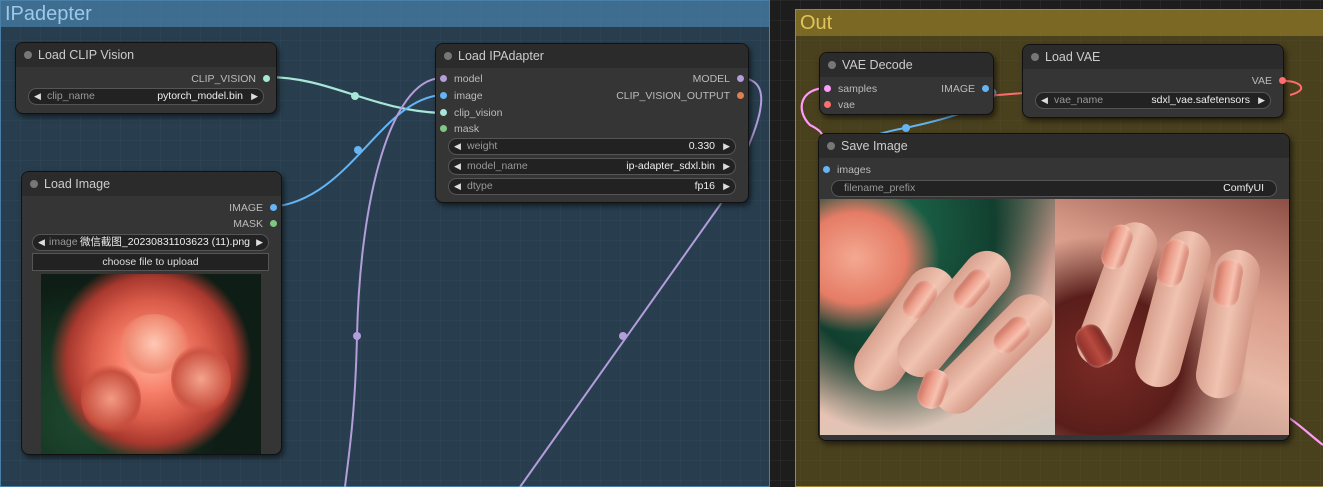  What do you see at coordinates (146, 96) in the screenshot?
I see `clip-name-combo: ◀ clip_name pytorch_model.bin ▶` at bounding box center [146, 96].